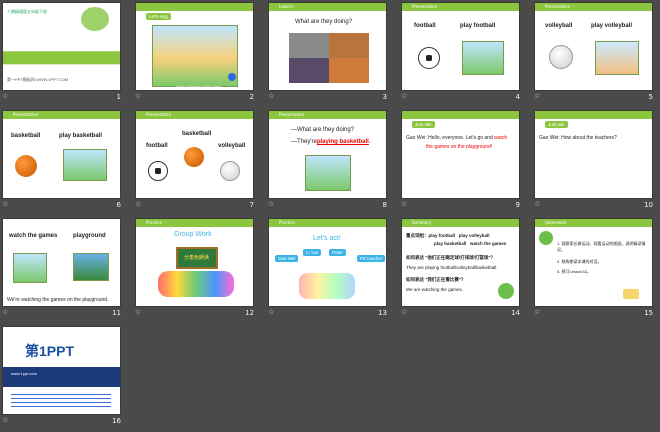 This screenshot has width=660, height=432. What do you see at coordinates (26, 166) in the screenshot?
I see `basketball-icon` at bounding box center [26, 166].